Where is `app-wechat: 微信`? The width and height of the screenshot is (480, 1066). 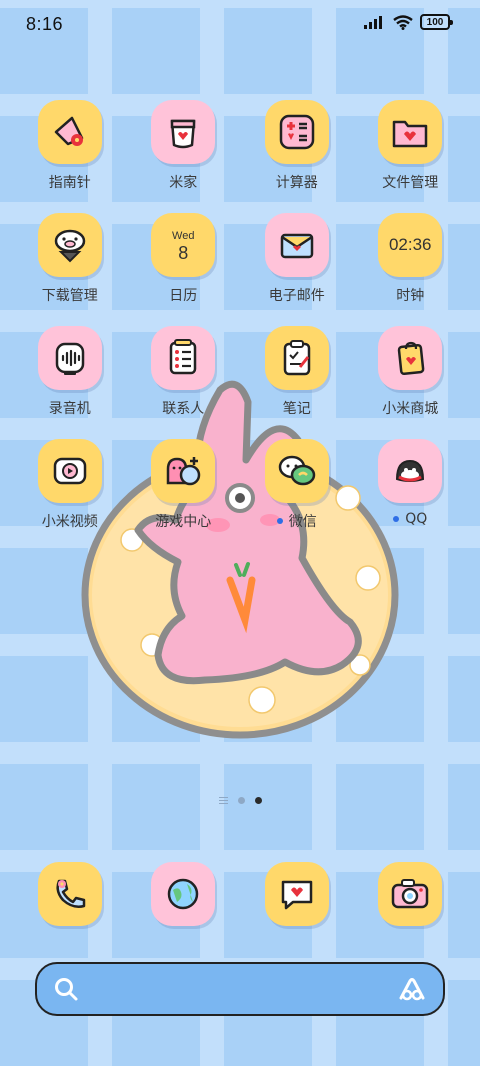 app-wechat: 微信 is located at coordinates (297, 495).